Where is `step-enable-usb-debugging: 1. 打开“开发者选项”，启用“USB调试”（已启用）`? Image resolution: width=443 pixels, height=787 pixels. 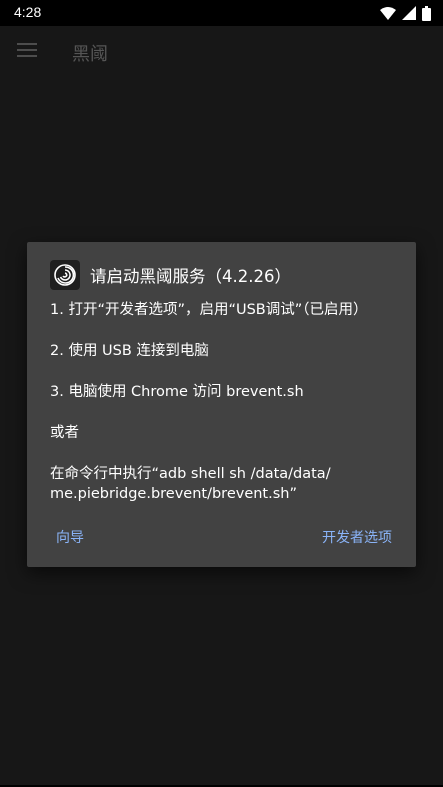 step-enable-usb-debugging: 1. 打开“开发者选项”，启用“USB调试”（已启用） is located at coordinates (209, 310).